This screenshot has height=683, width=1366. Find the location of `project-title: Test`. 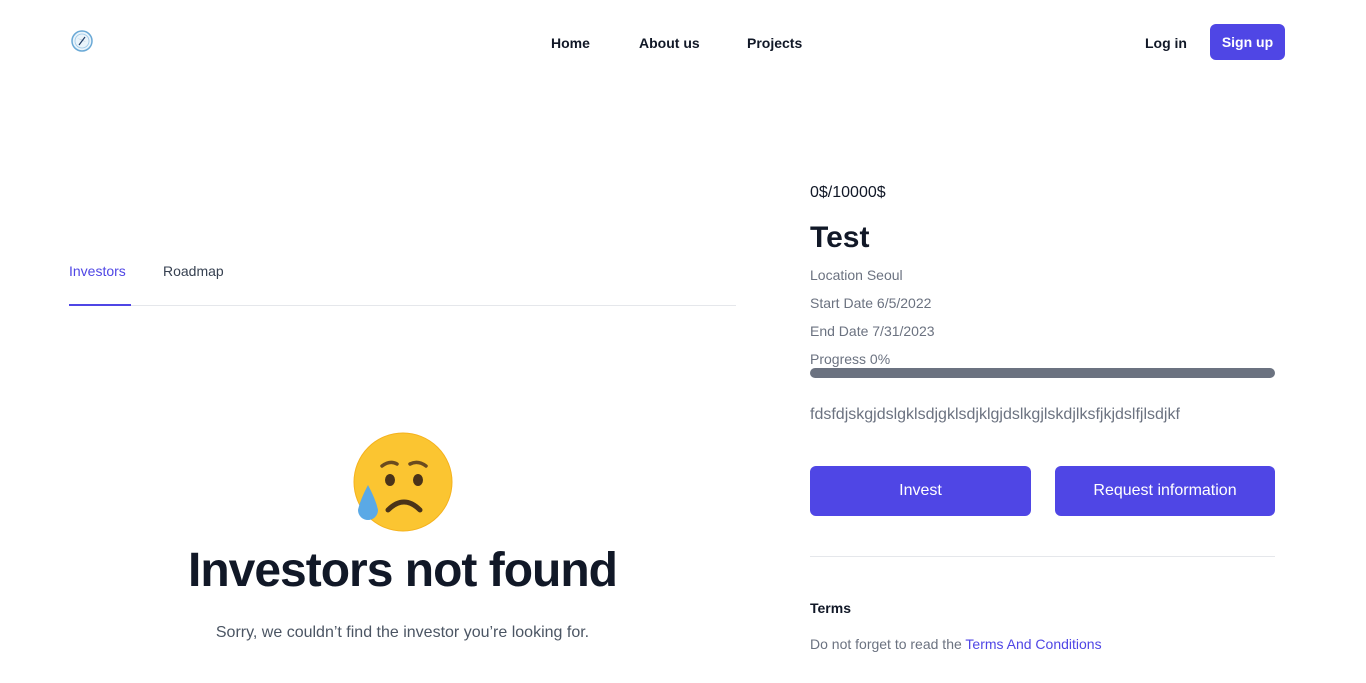

project-title: Test is located at coordinates (840, 237).